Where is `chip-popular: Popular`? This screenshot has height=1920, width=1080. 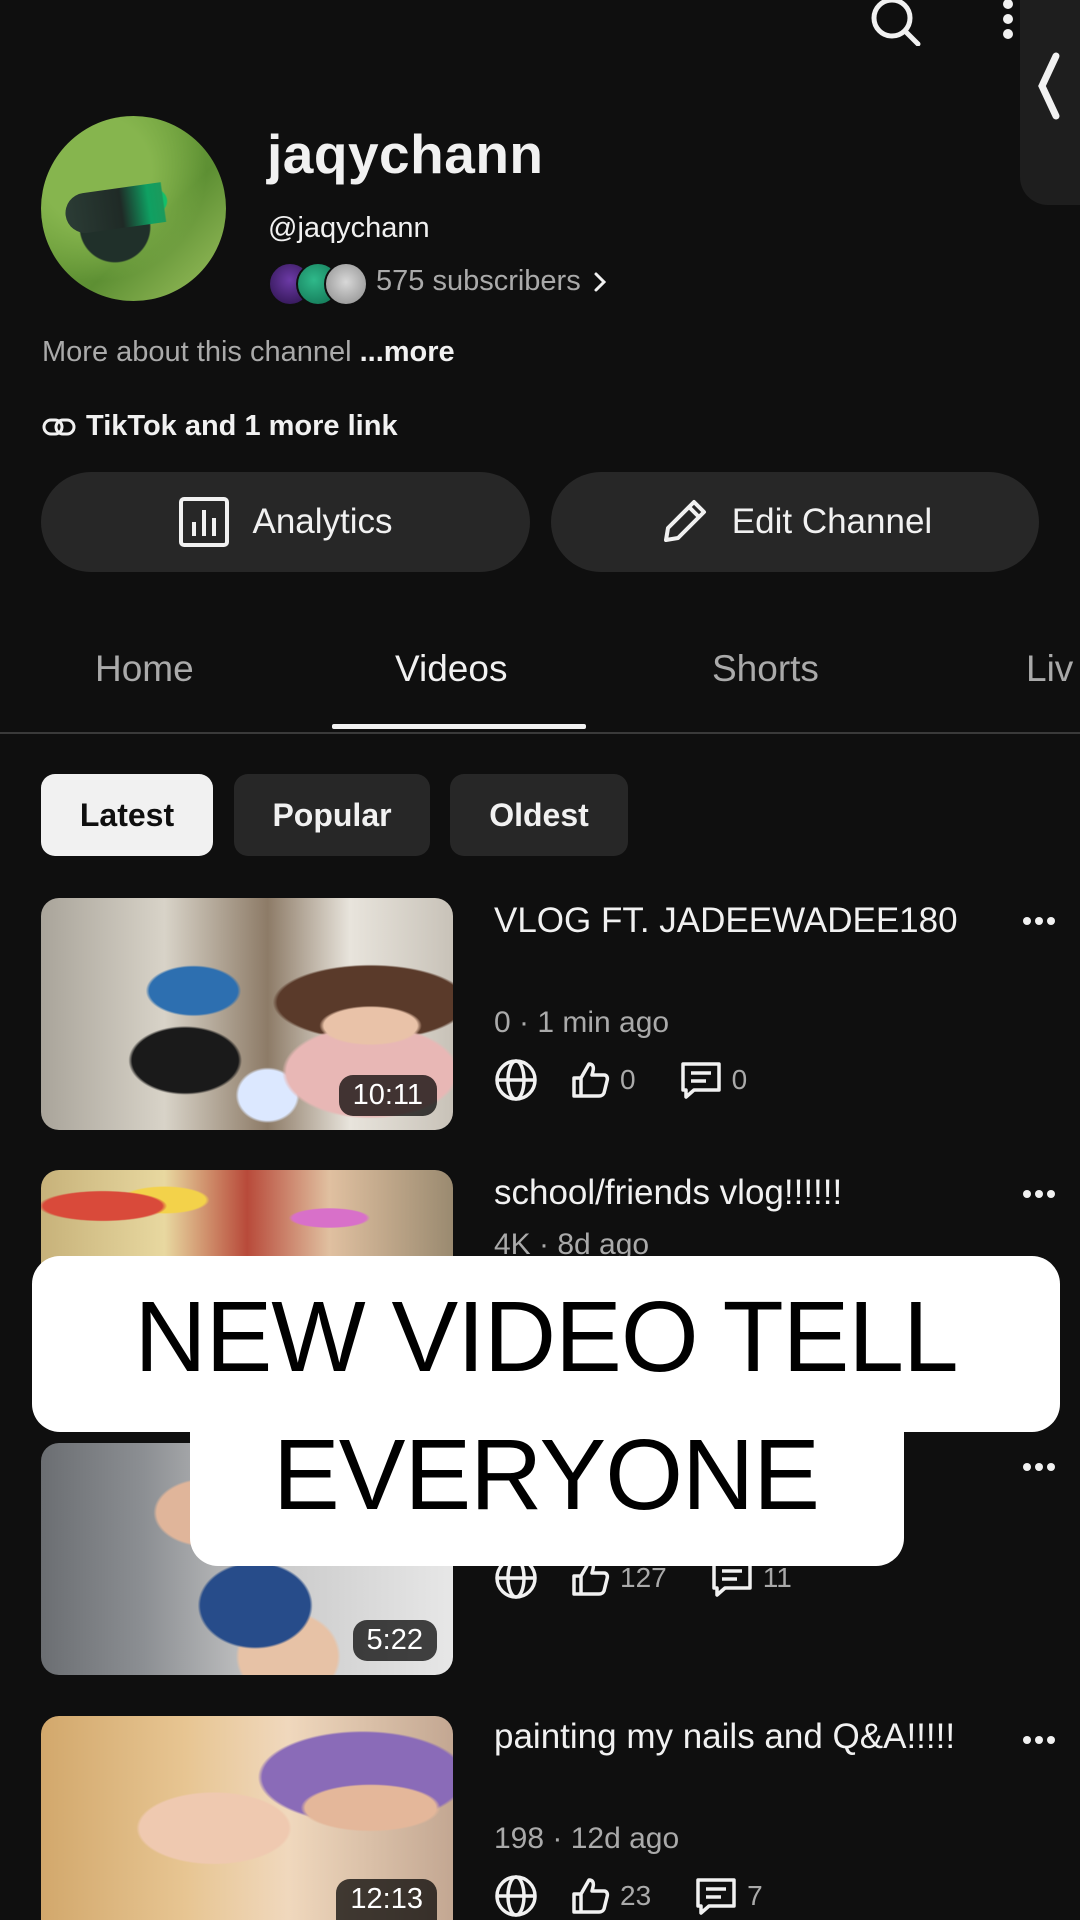 chip-popular: Popular is located at coordinates (332, 815).